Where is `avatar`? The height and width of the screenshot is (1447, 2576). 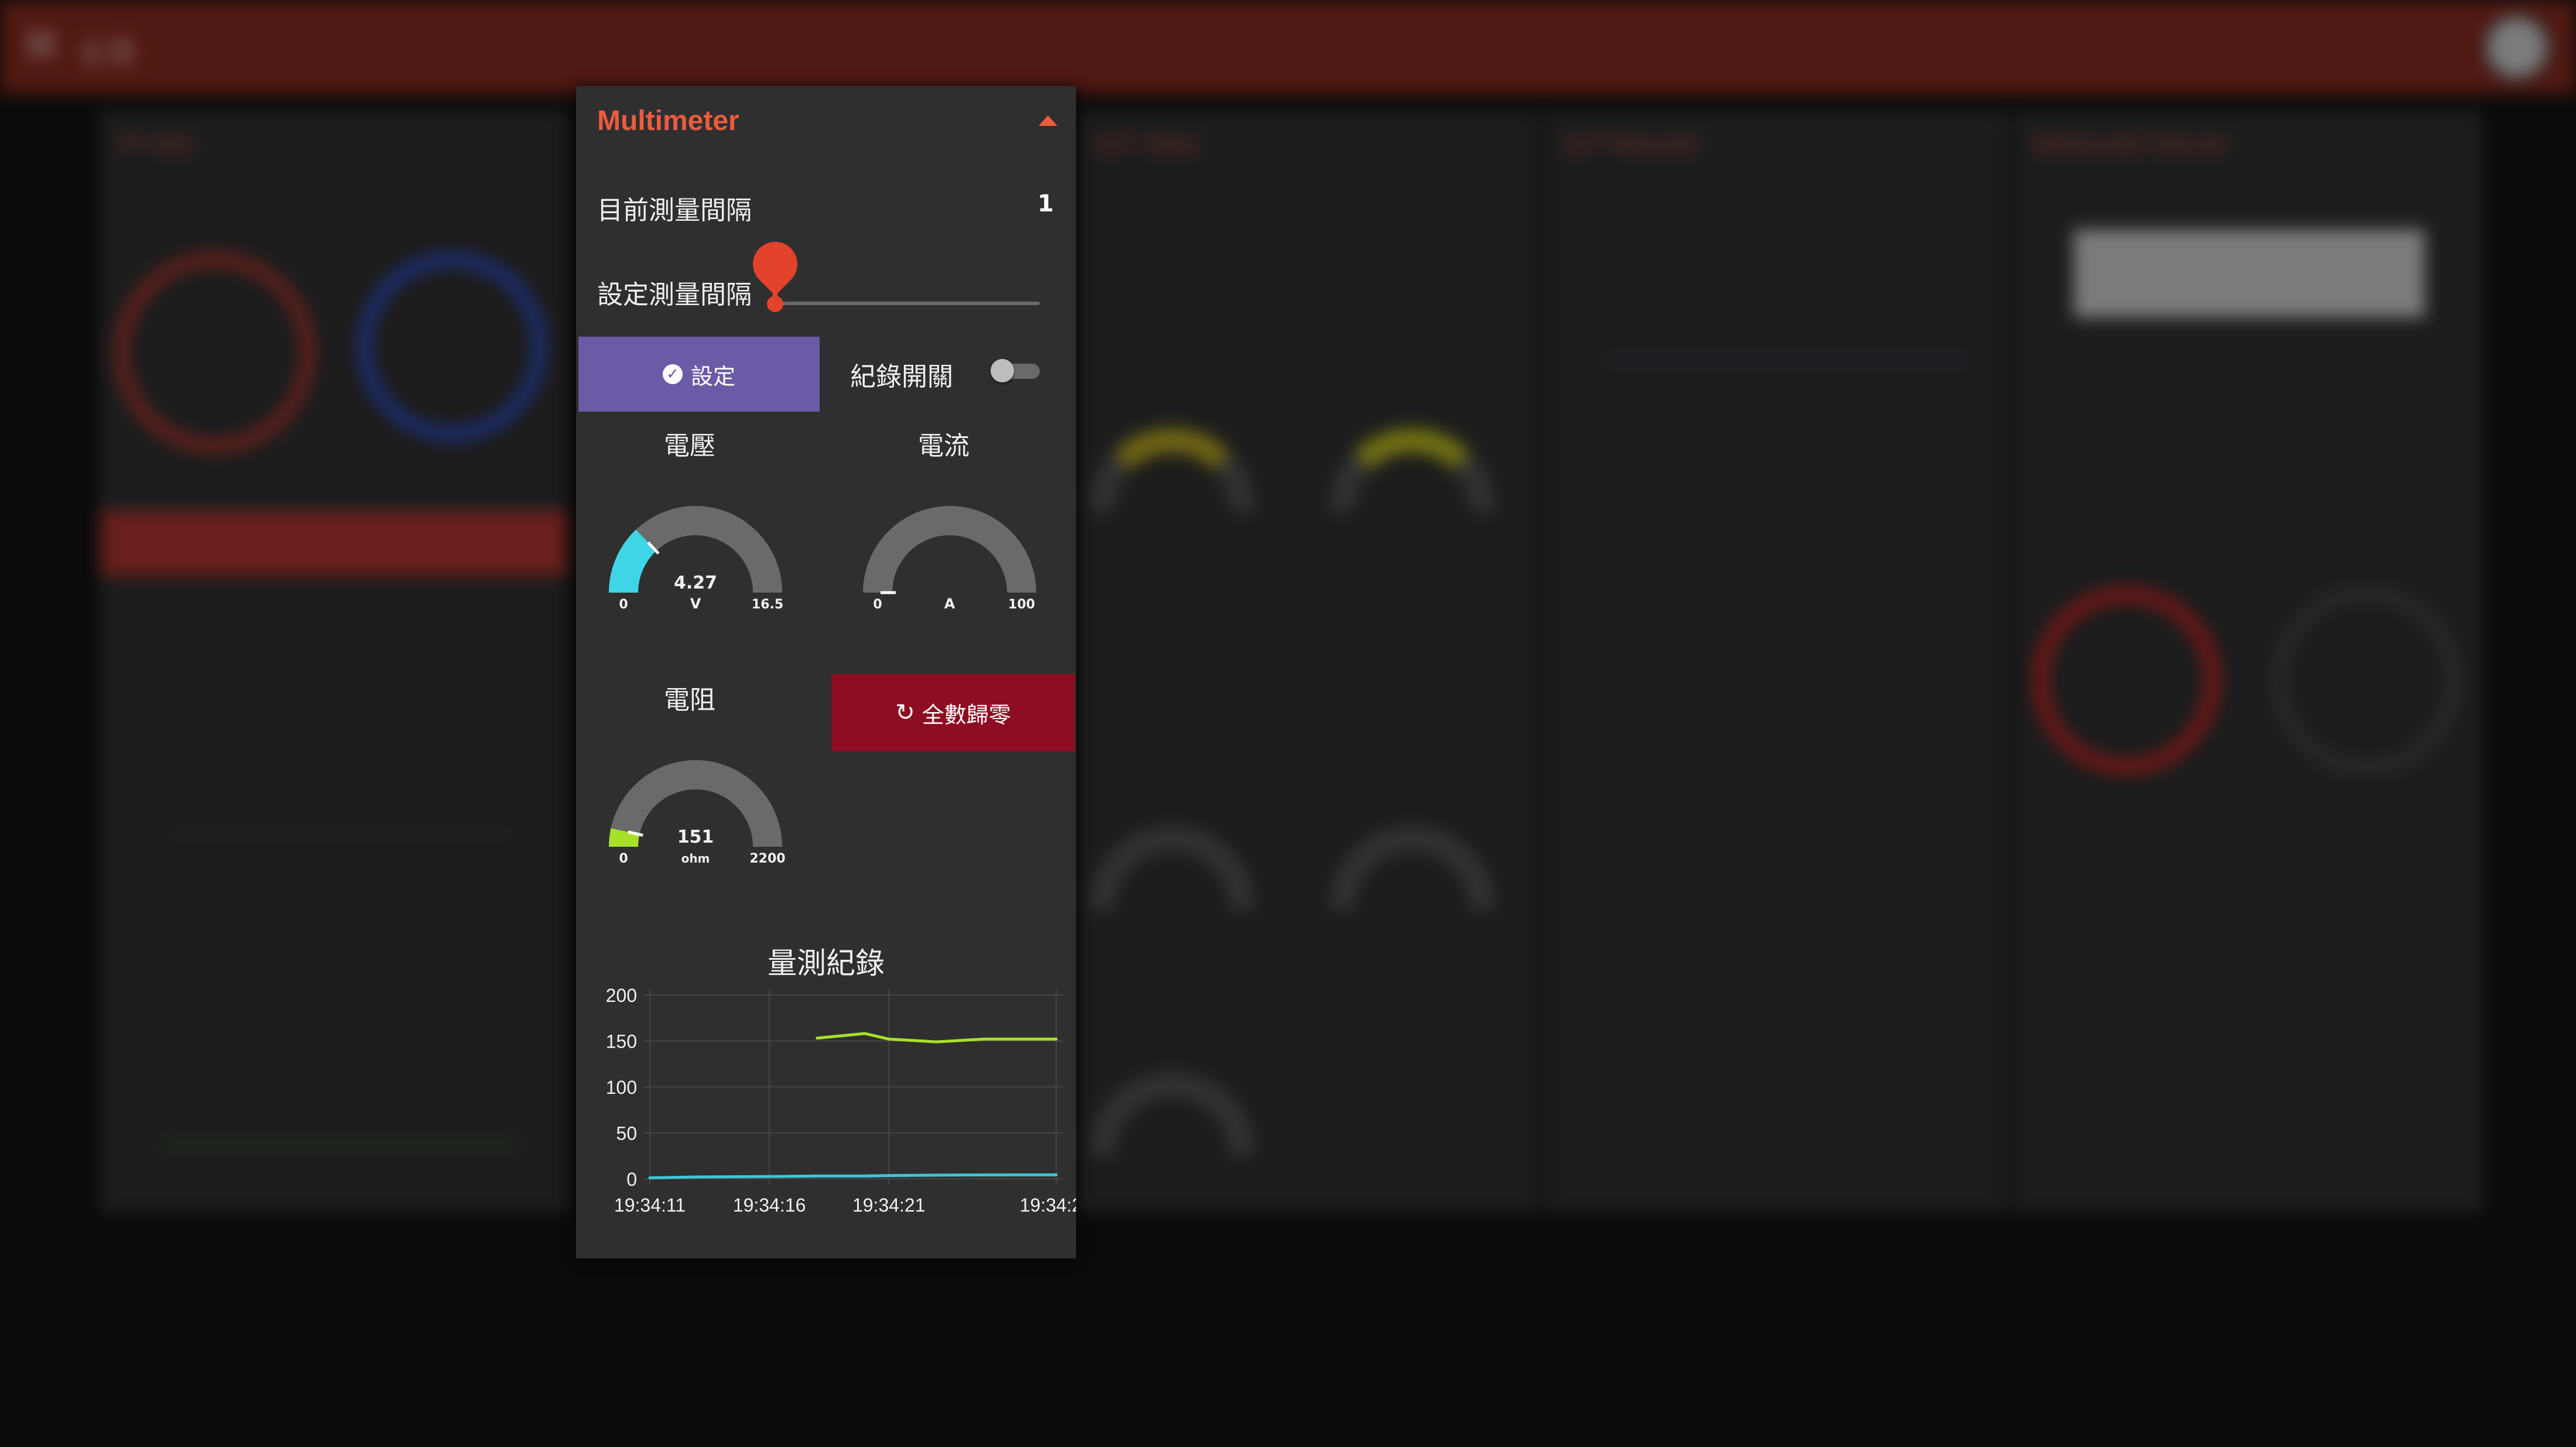 avatar is located at coordinates (2516, 48).